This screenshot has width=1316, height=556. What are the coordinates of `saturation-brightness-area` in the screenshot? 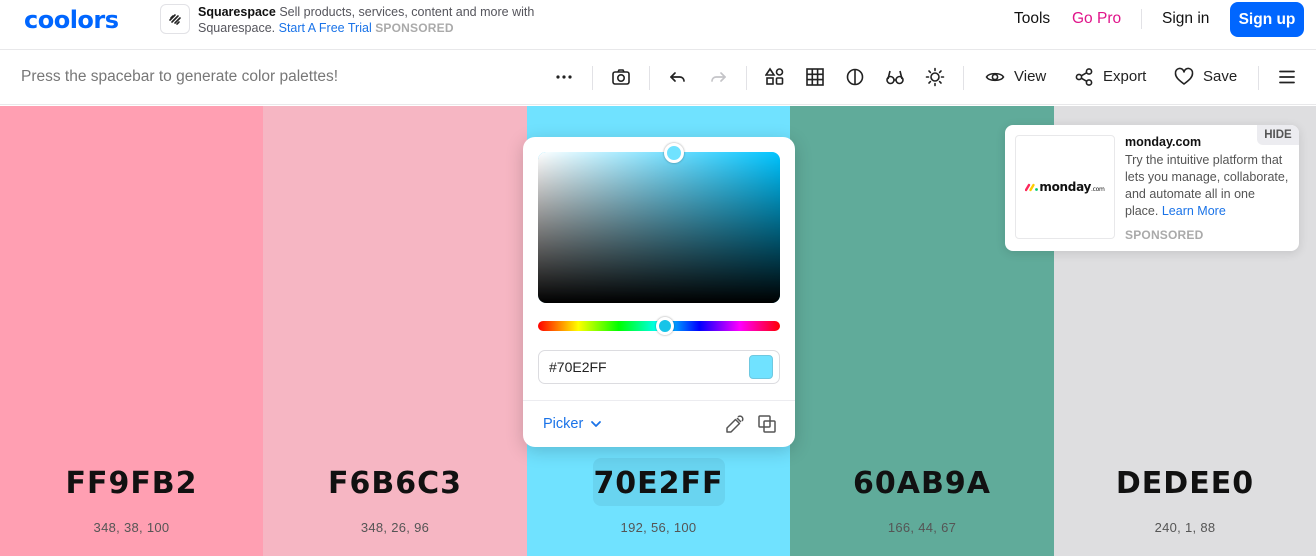 It's located at (659, 227).